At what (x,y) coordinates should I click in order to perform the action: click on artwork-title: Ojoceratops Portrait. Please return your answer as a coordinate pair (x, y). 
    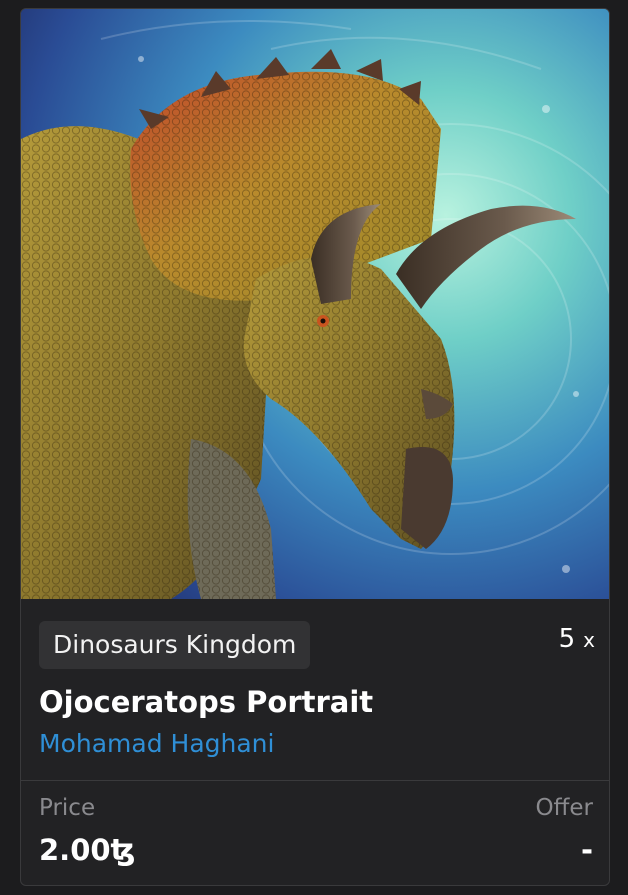
    Looking at the image, I should click on (206, 702).